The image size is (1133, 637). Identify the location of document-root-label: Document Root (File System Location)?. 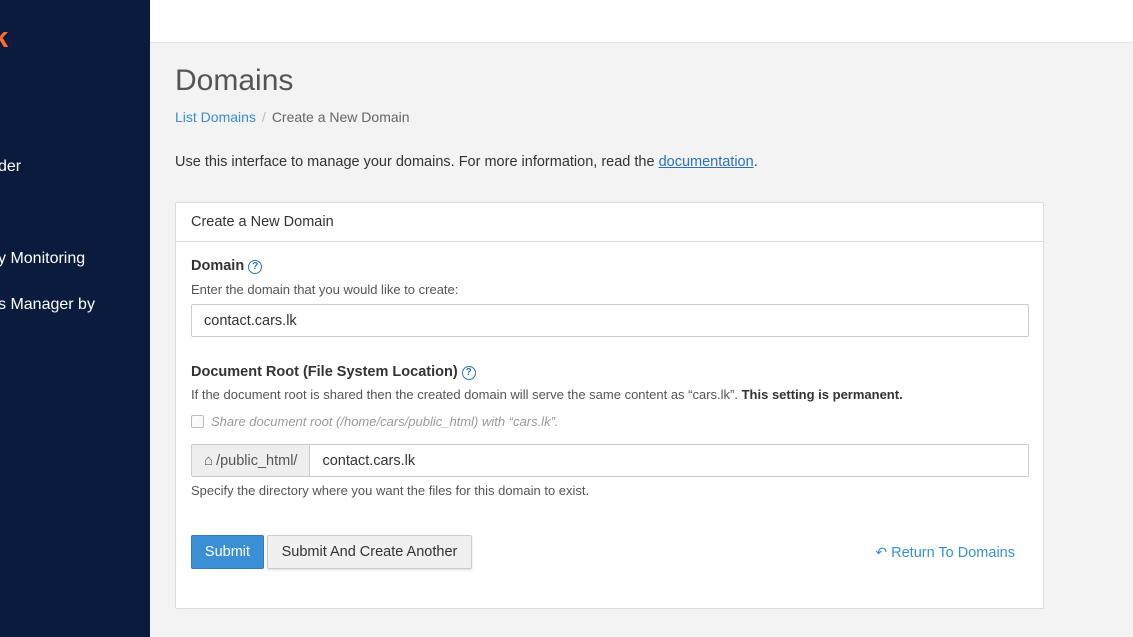
(333, 372).